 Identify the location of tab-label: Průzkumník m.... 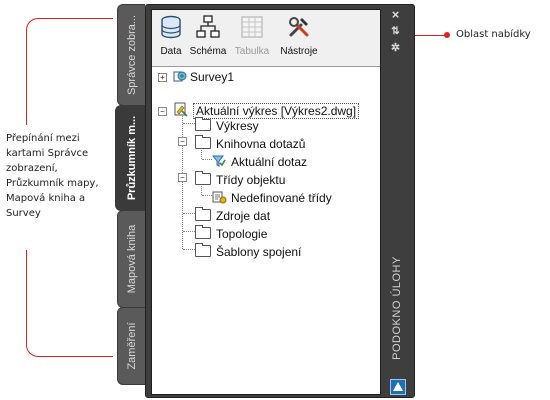
(131, 158).